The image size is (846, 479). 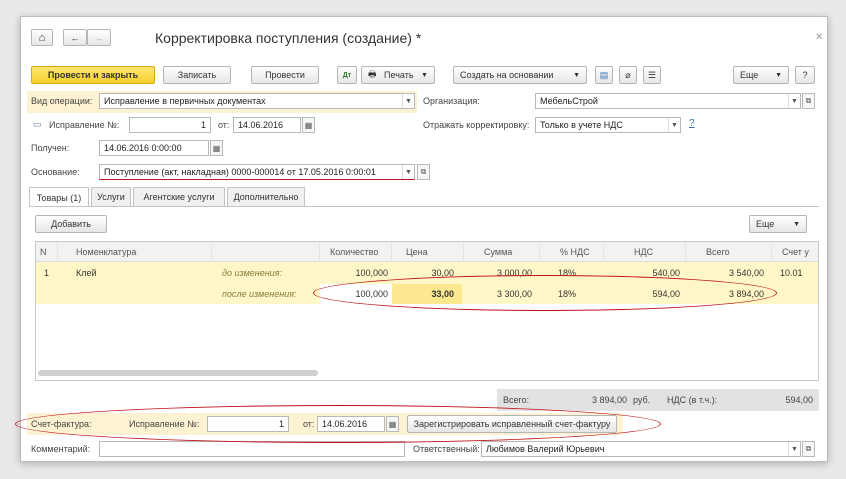 What do you see at coordinates (581, 125) in the screenshot?
I see `reflect-value: Только в учете НДС` at bounding box center [581, 125].